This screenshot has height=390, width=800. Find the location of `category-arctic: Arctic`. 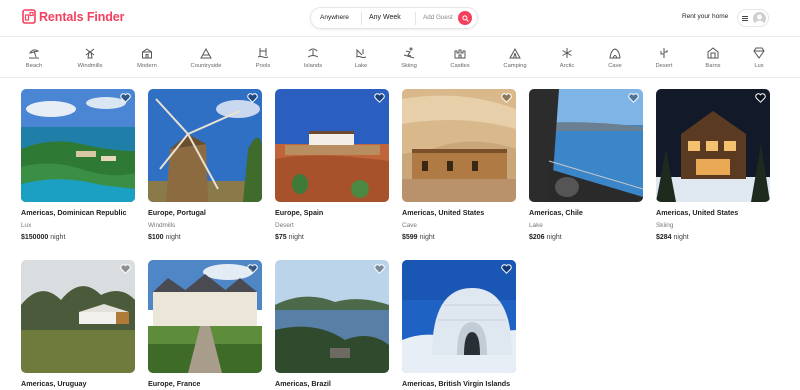

category-arctic: Arctic is located at coordinates (567, 58).